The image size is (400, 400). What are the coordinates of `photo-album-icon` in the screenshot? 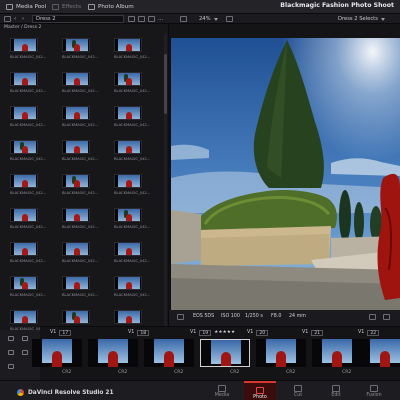 It's located at (91, 7).